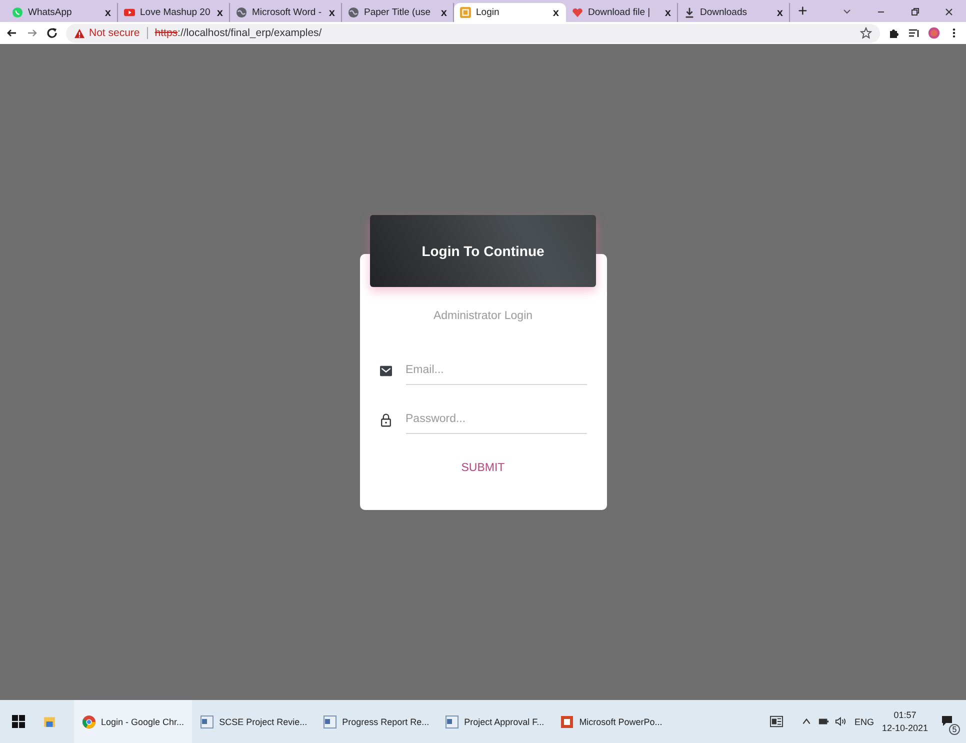 This screenshot has height=743, width=966. Describe the element at coordinates (894, 33) in the screenshot. I see `puzzle-icon` at that location.